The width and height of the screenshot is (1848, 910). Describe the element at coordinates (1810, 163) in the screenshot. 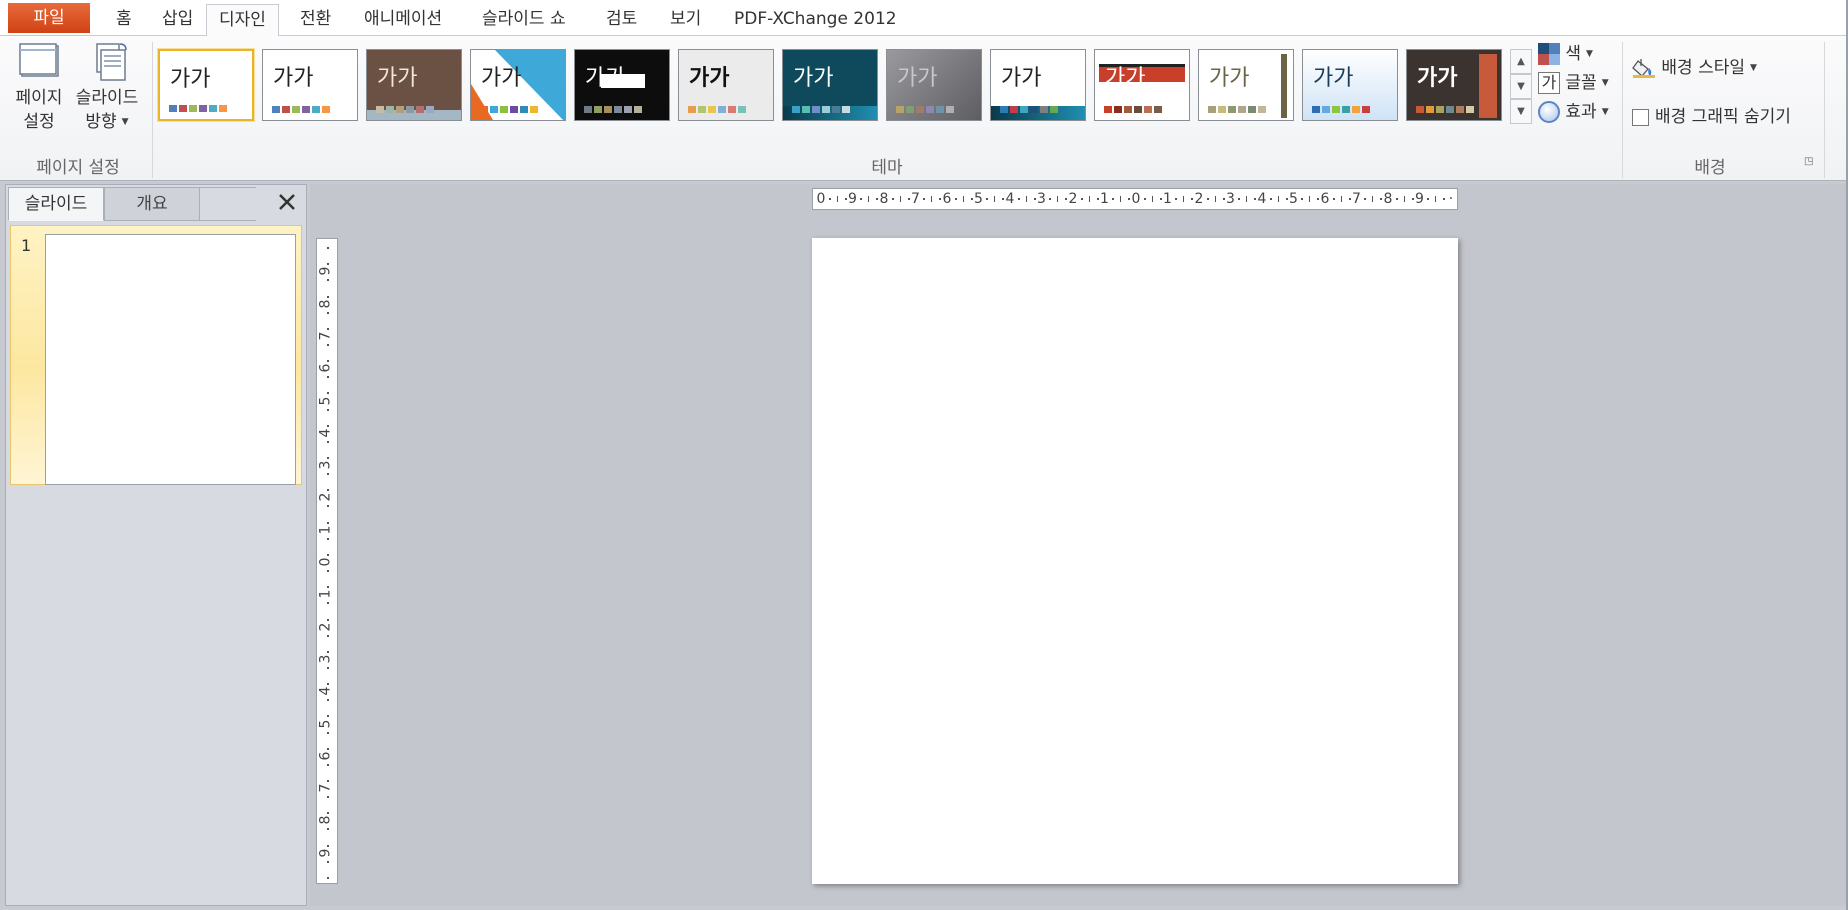

I see `dialog-launcher-icon: ◳` at that location.